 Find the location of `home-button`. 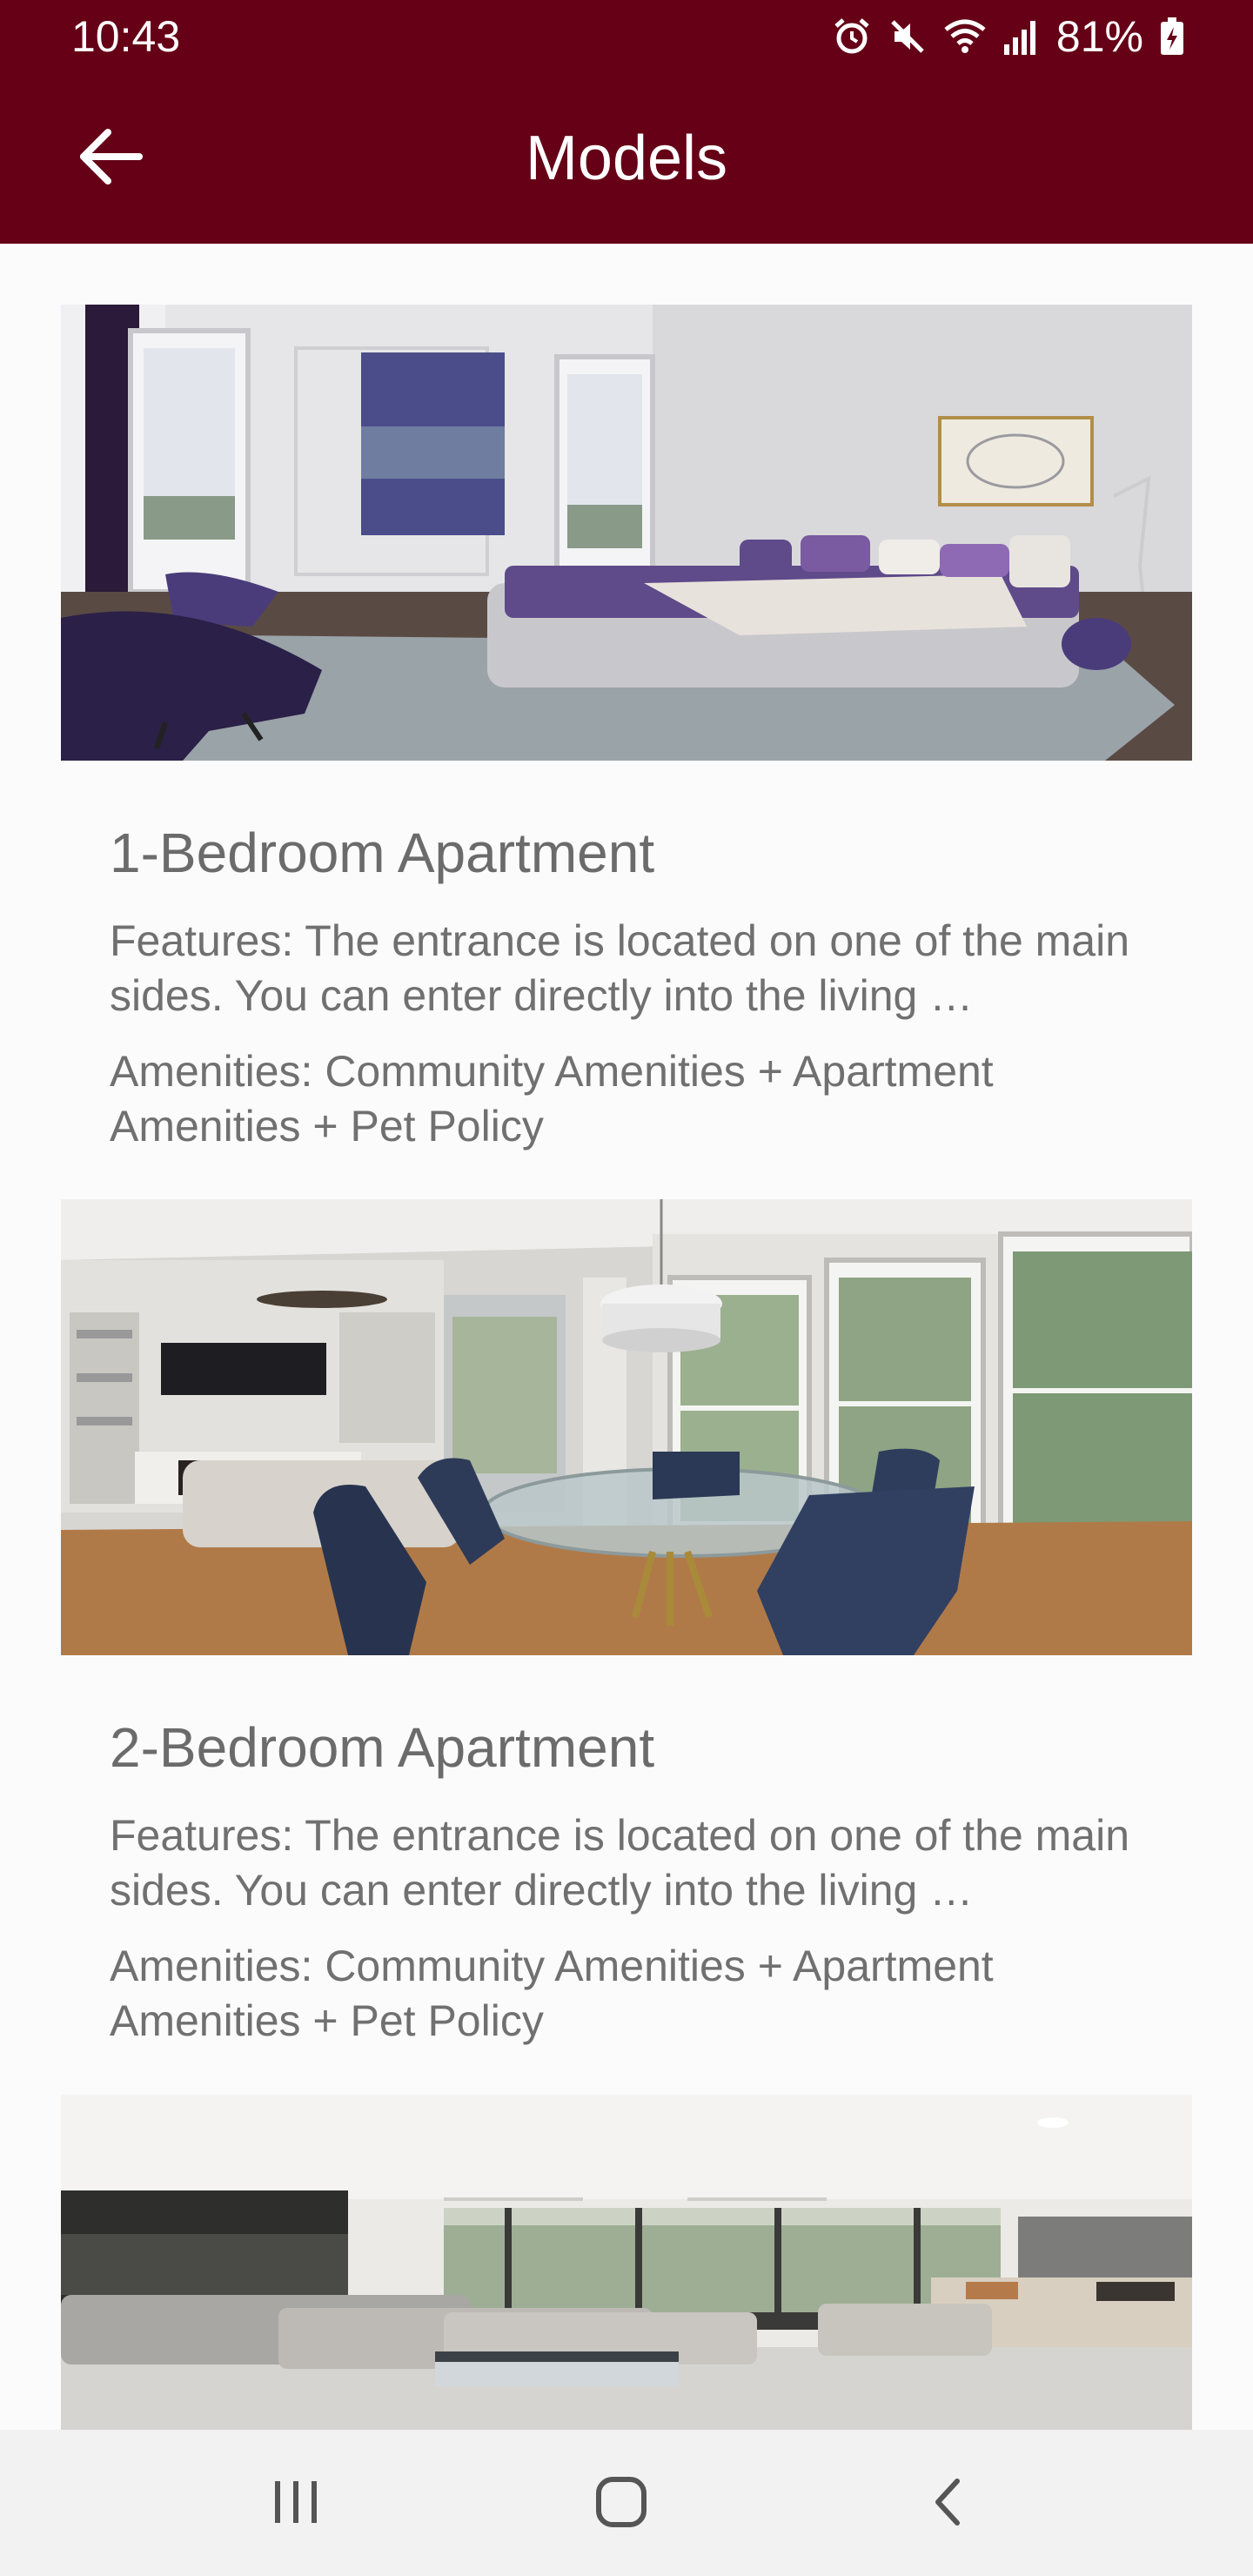

home-button is located at coordinates (621, 2504).